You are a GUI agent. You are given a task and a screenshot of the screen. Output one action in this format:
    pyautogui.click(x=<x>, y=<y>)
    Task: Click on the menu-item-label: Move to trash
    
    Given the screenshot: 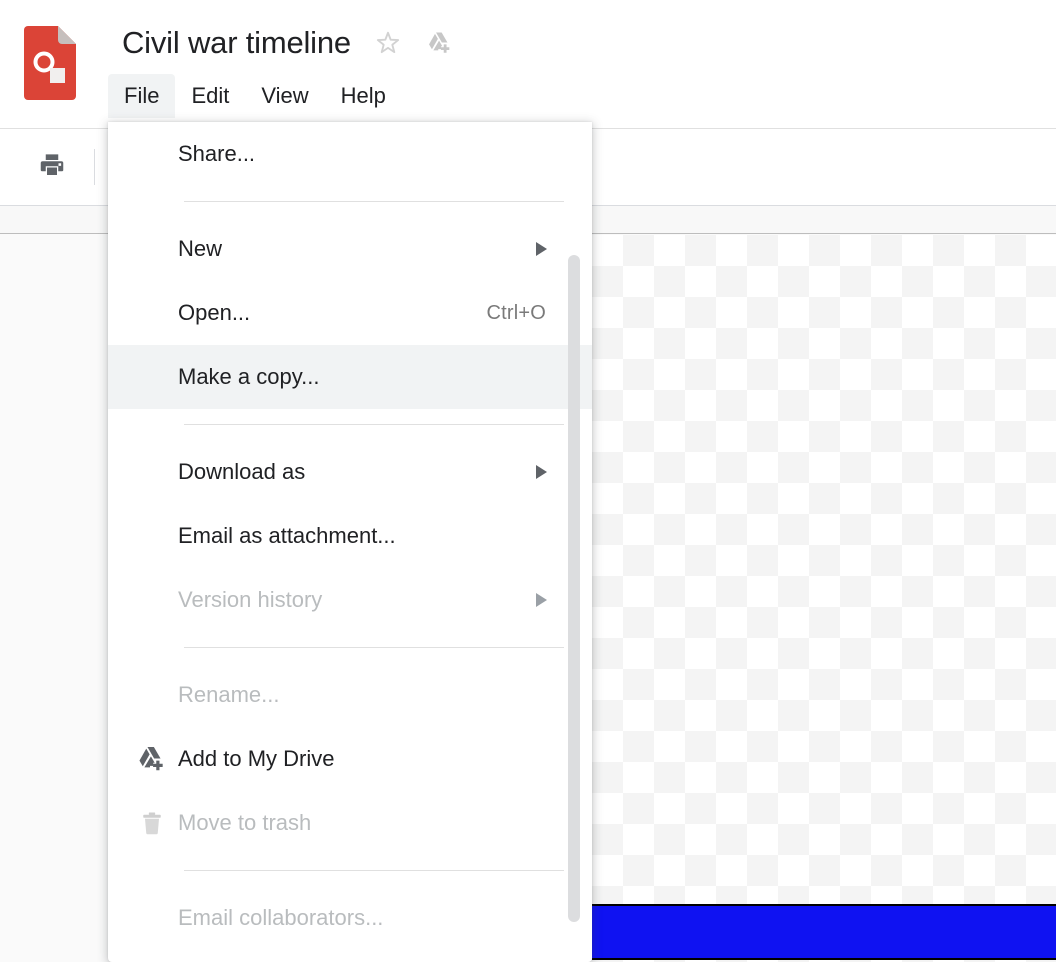 What is the action you would take?
    pyautogui.click(x=245, y=822)
    